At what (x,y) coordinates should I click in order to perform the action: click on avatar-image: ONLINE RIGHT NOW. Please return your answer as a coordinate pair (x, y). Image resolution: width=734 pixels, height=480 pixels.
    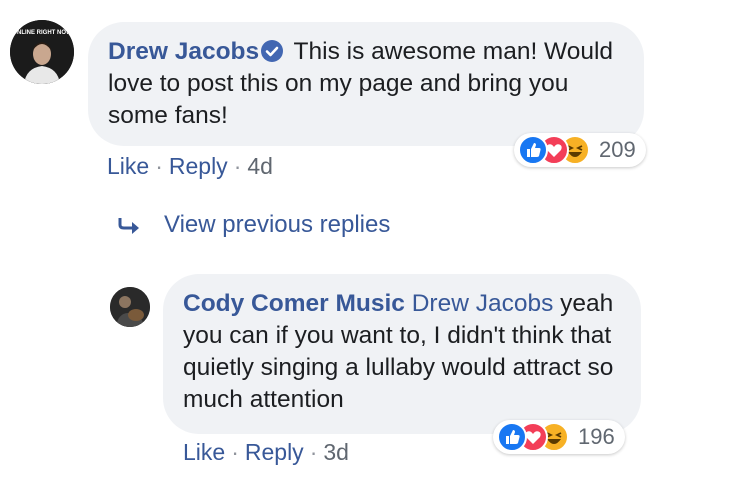
    Looking at the image, I should click on (42, 52).